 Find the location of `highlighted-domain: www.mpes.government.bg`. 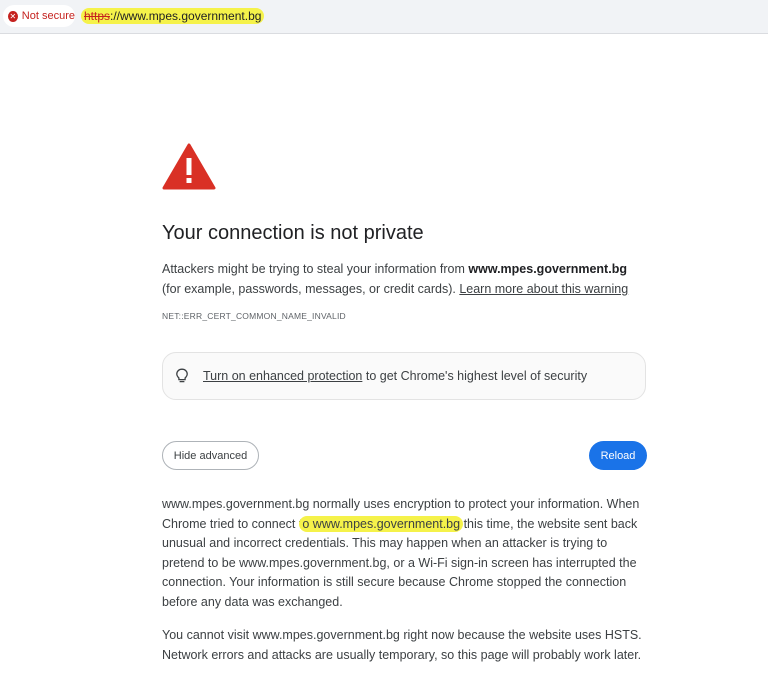

highlighted-domain: www.mpes.government.bg is located at coordinates (386, 523).